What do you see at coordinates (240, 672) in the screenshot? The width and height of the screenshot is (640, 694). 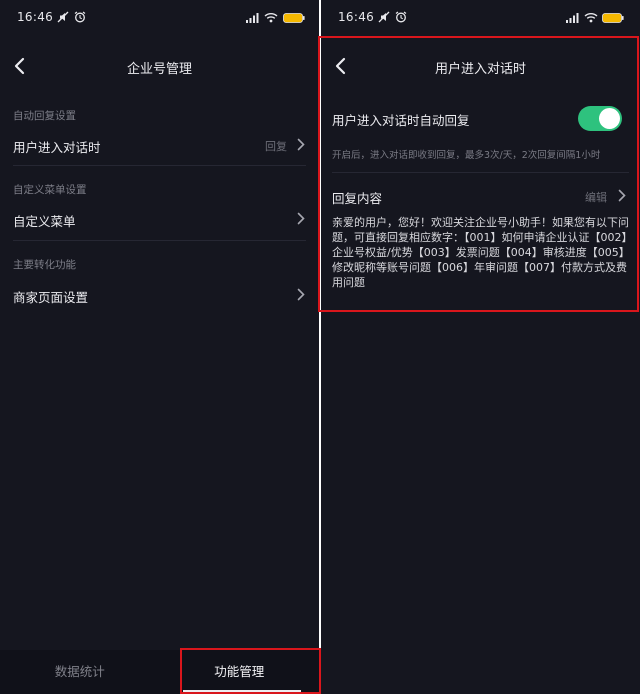 I see `tab-feature-management: 功能管理` at bounding box center [240, 672].